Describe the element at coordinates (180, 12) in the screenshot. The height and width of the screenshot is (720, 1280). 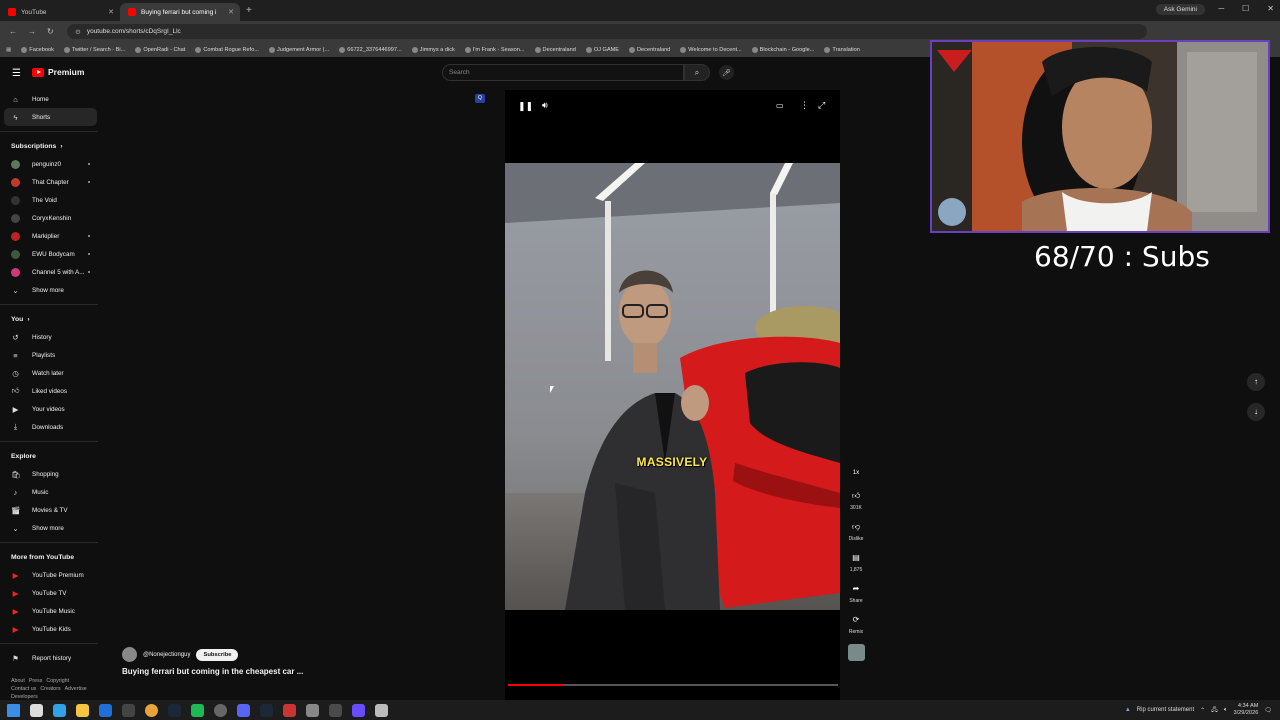
I see `tab-current-short: Buying ferrari but coming i ✕` at that location.